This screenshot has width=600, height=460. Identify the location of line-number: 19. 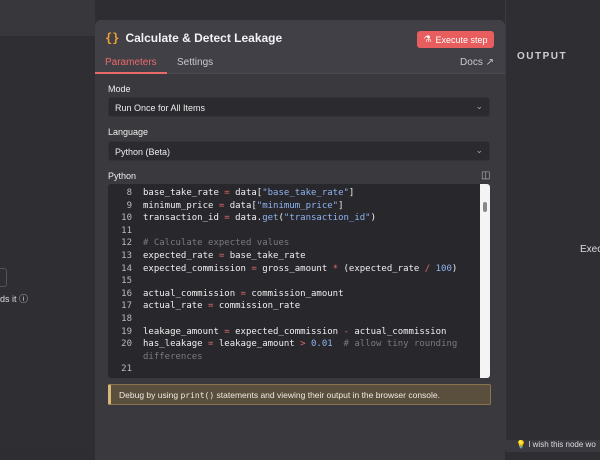
(126, 331).